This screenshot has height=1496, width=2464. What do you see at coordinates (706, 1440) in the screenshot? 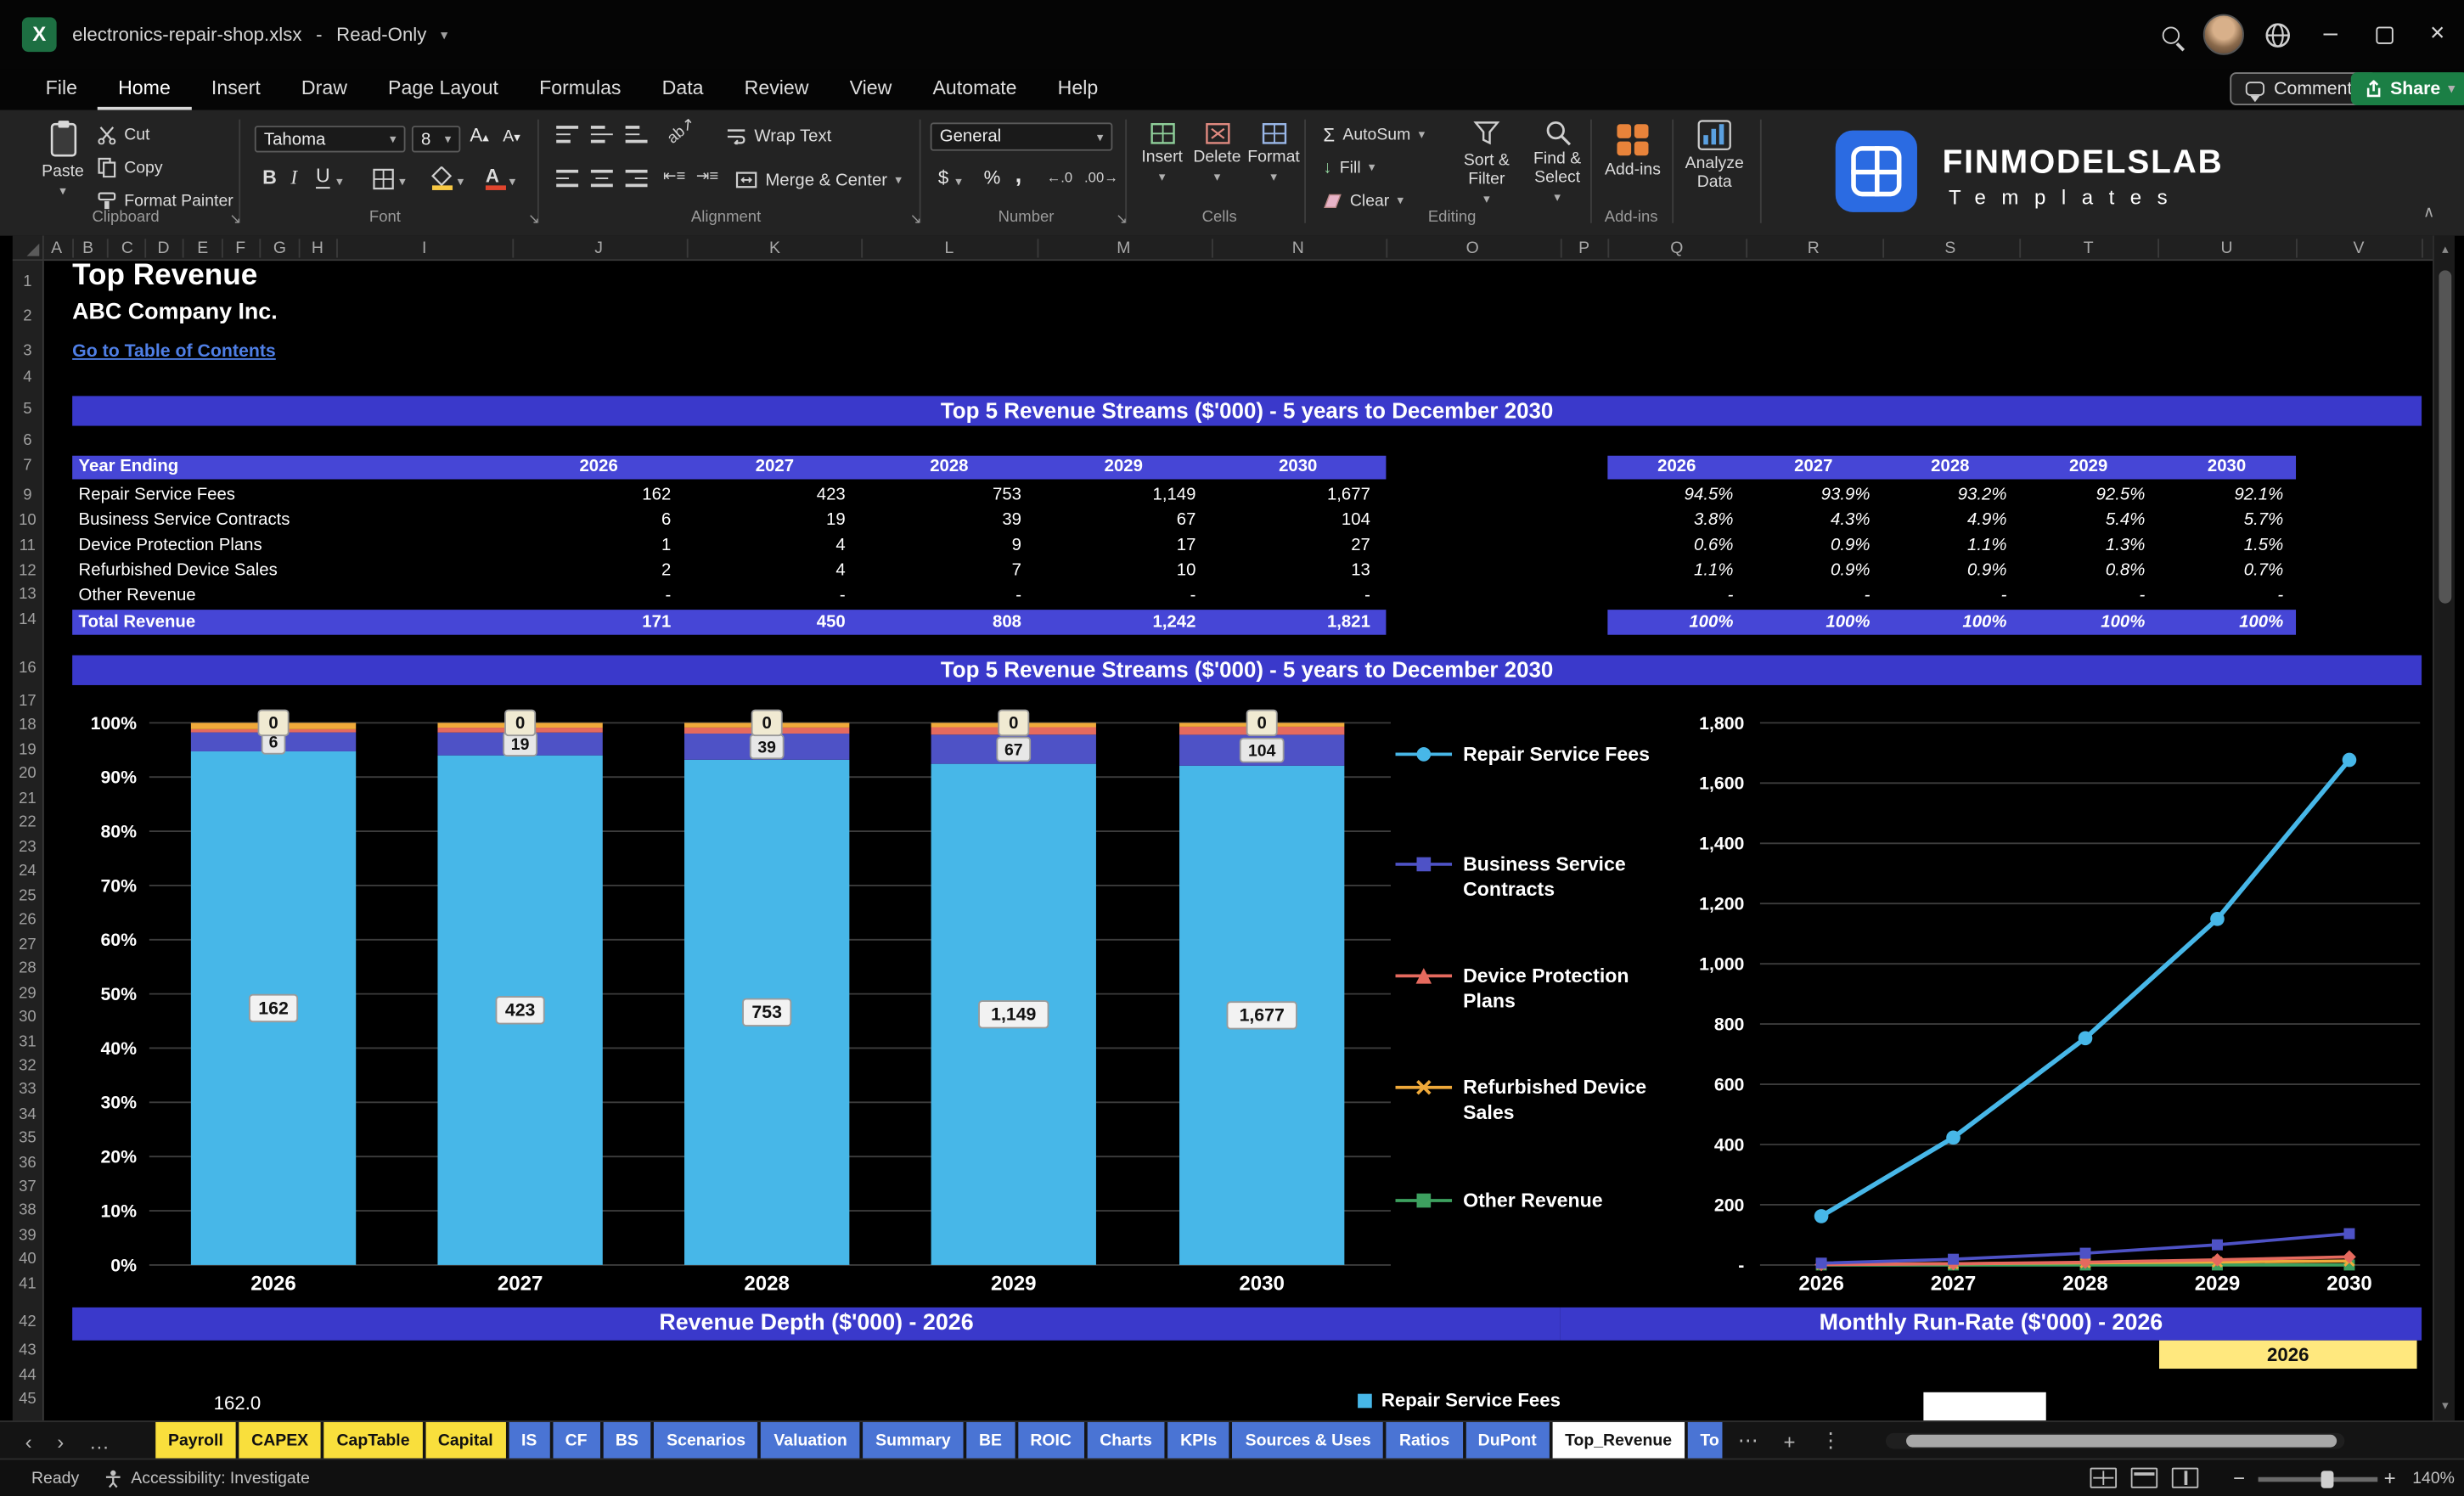
I see `sheet-tab-scenarios: Scenarios` at bounding box center [706, 1440].